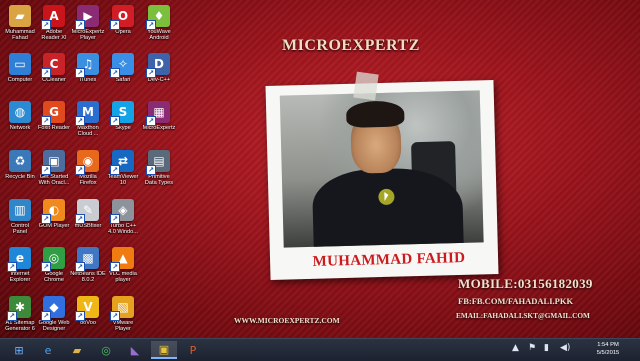  I want to click on person-hair-shape, so click(375, 114).